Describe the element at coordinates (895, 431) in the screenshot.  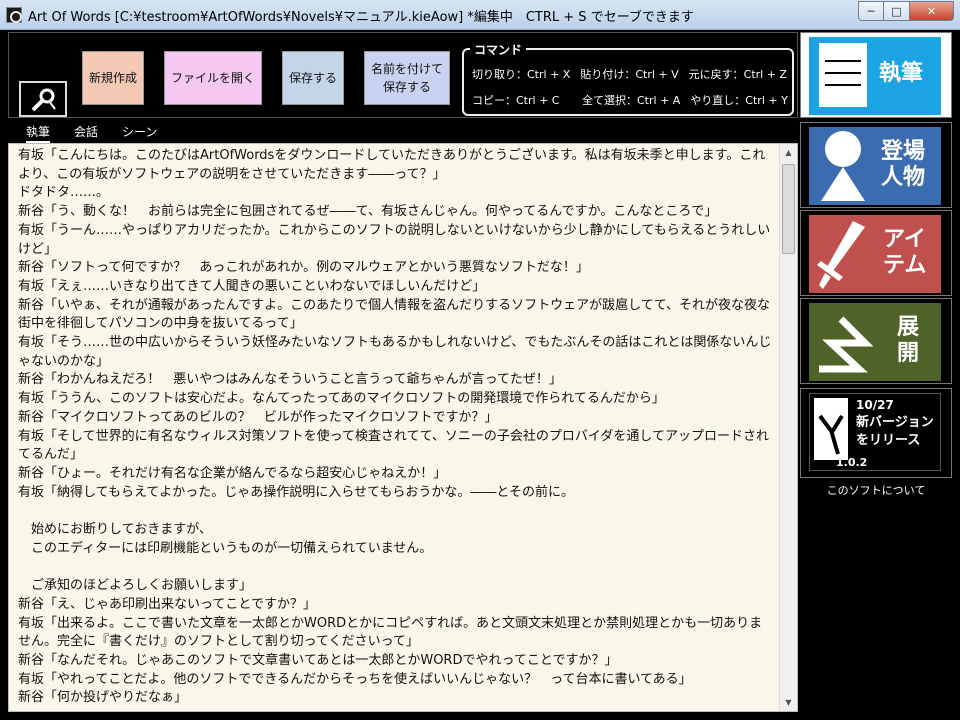
I see `news-headline: 新バージョン をリリース` at that location.